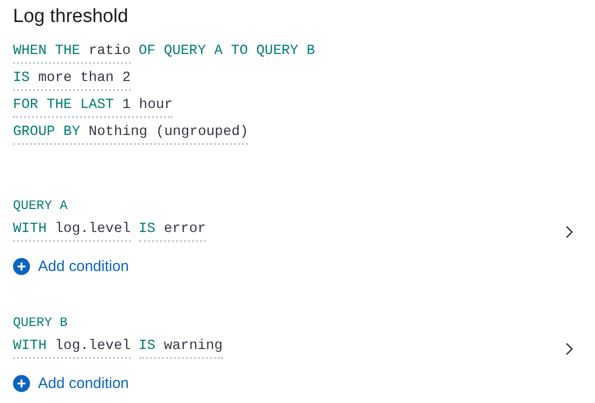  Describe the element at coordinates (72, 53) in the screenshot. I see `expression-button: WHEN THE ratio` at that location.